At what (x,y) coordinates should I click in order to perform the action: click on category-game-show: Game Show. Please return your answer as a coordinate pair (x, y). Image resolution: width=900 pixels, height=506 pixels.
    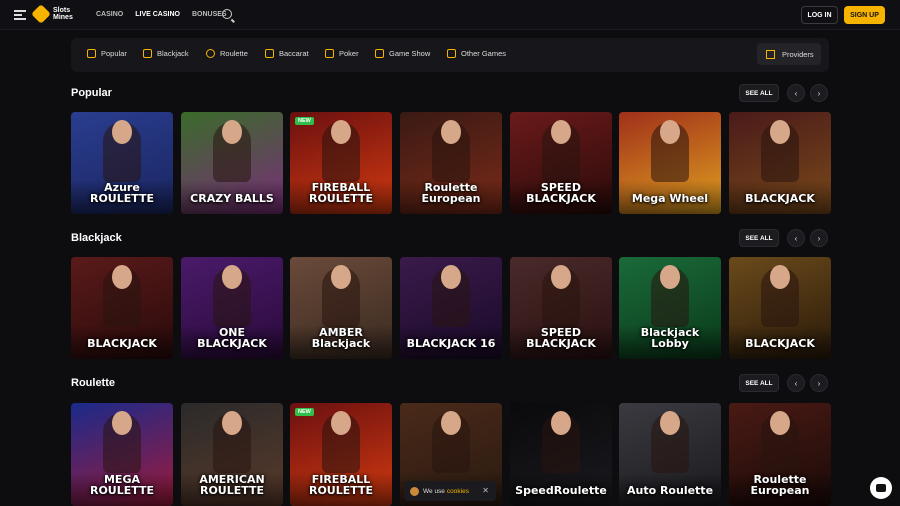
    Looking at the image, I should click on (402, 53).